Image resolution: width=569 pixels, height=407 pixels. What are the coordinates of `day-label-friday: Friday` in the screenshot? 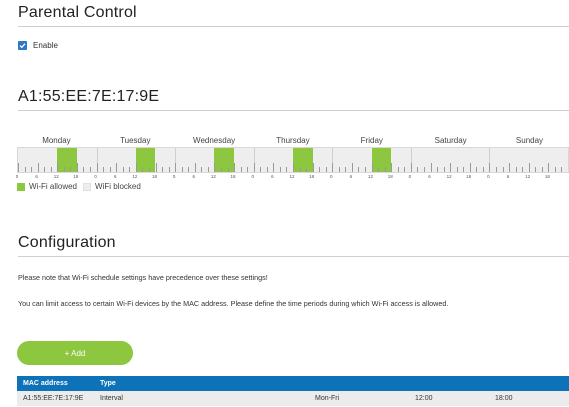 It's located at (371, 140).